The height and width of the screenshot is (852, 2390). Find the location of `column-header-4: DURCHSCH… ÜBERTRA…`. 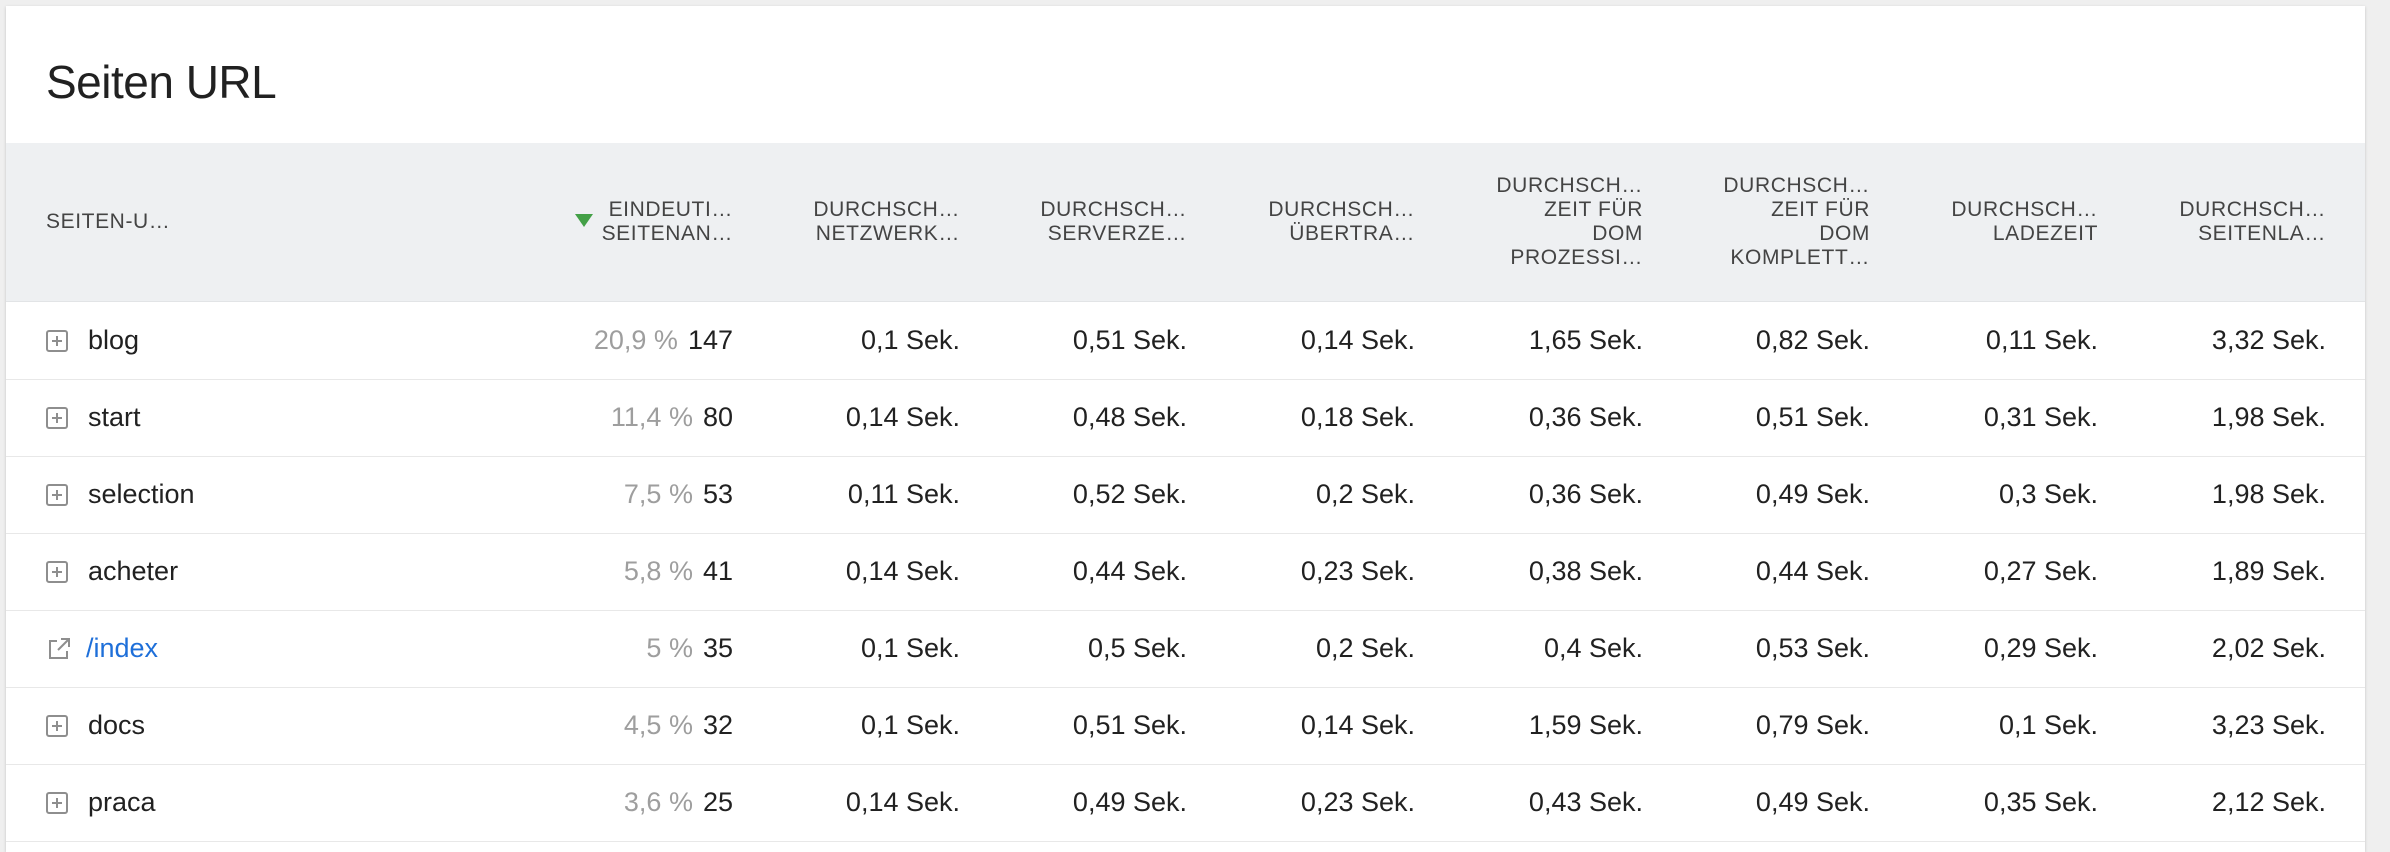

column-header-4: DURCHSCH… ÜBERTRA… is located at coordinates (1307, 222).